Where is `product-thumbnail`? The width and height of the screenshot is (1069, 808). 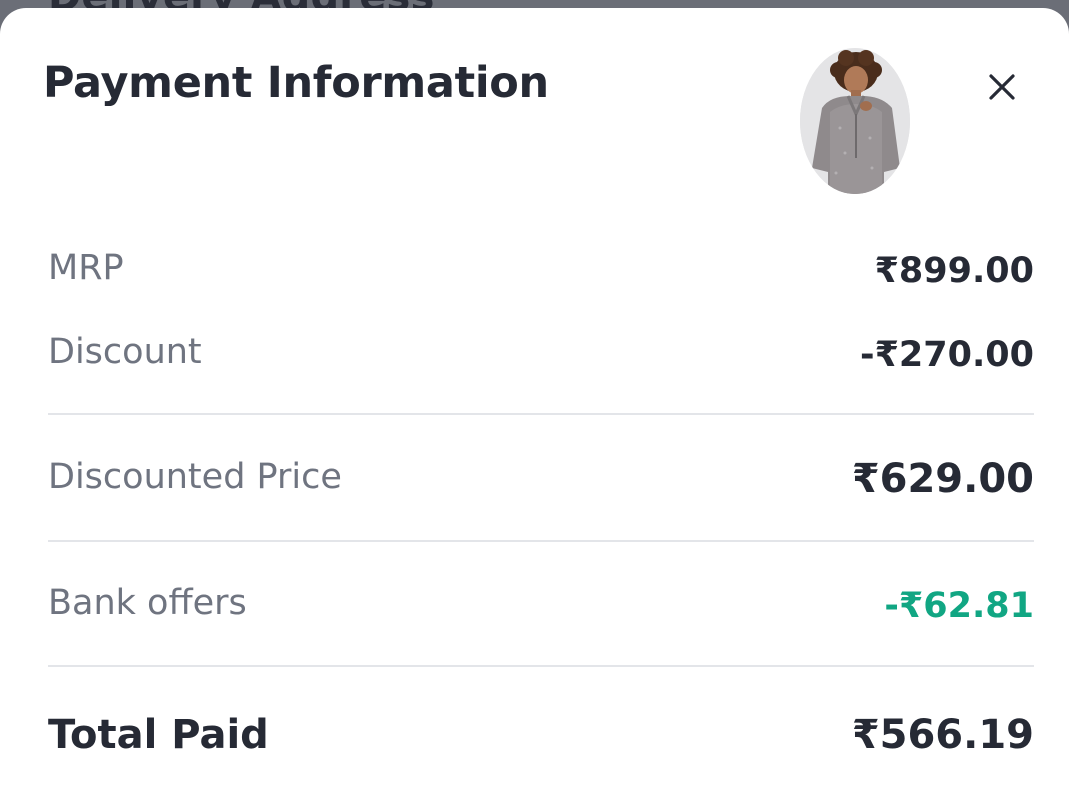 product-thumbnail is located at coordinates (855, 121).